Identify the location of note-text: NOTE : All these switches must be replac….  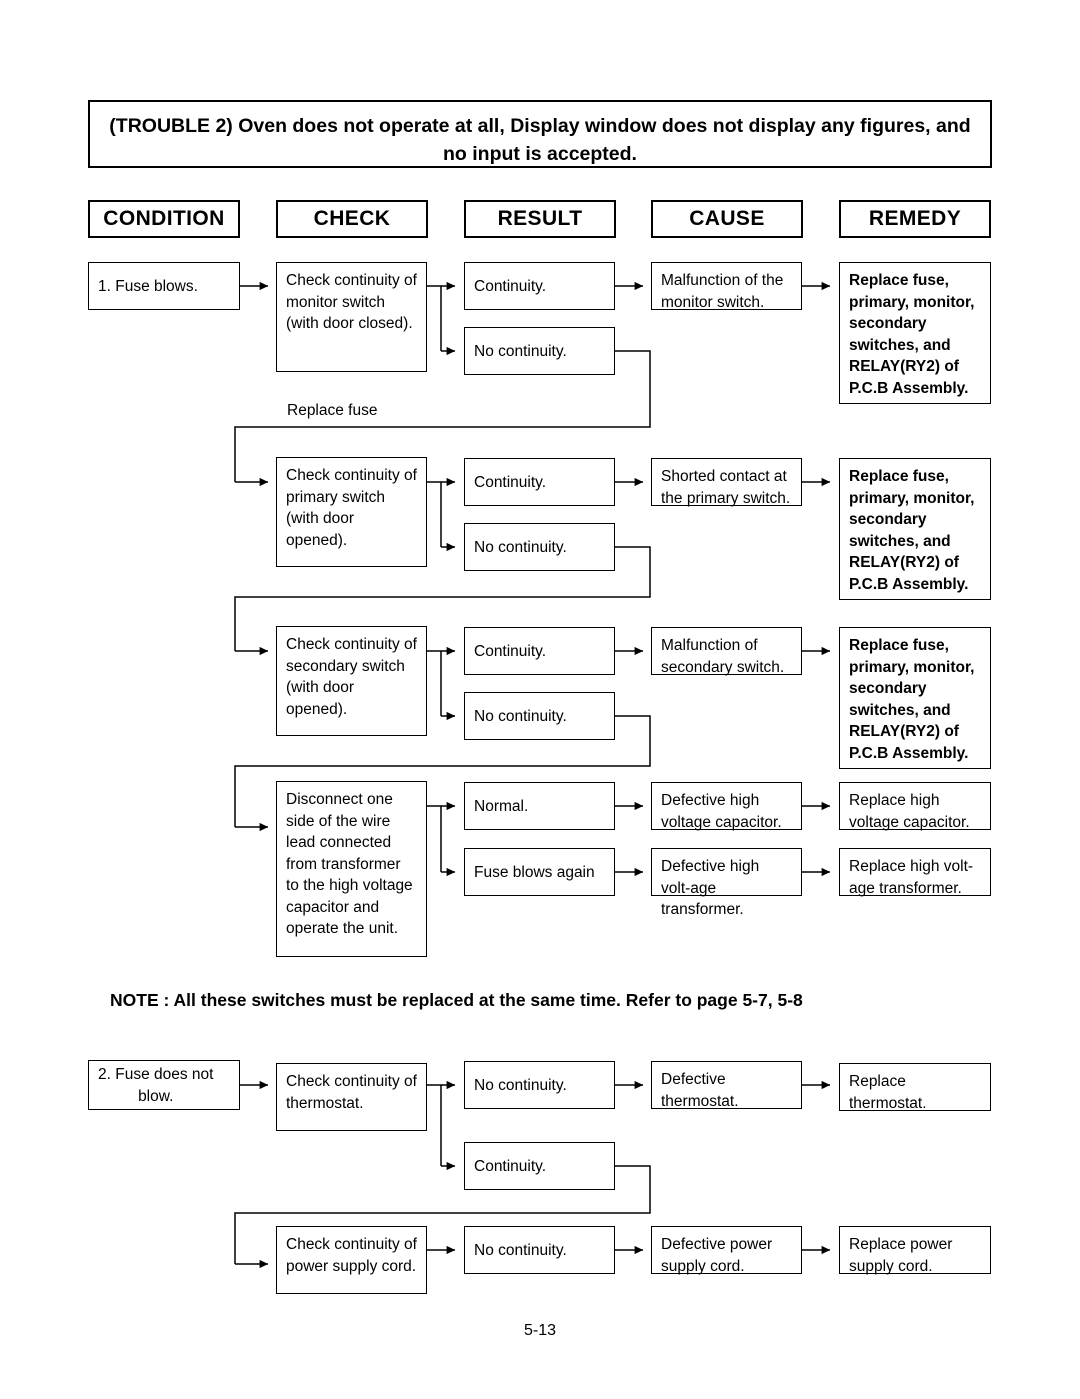
(456, 1000).